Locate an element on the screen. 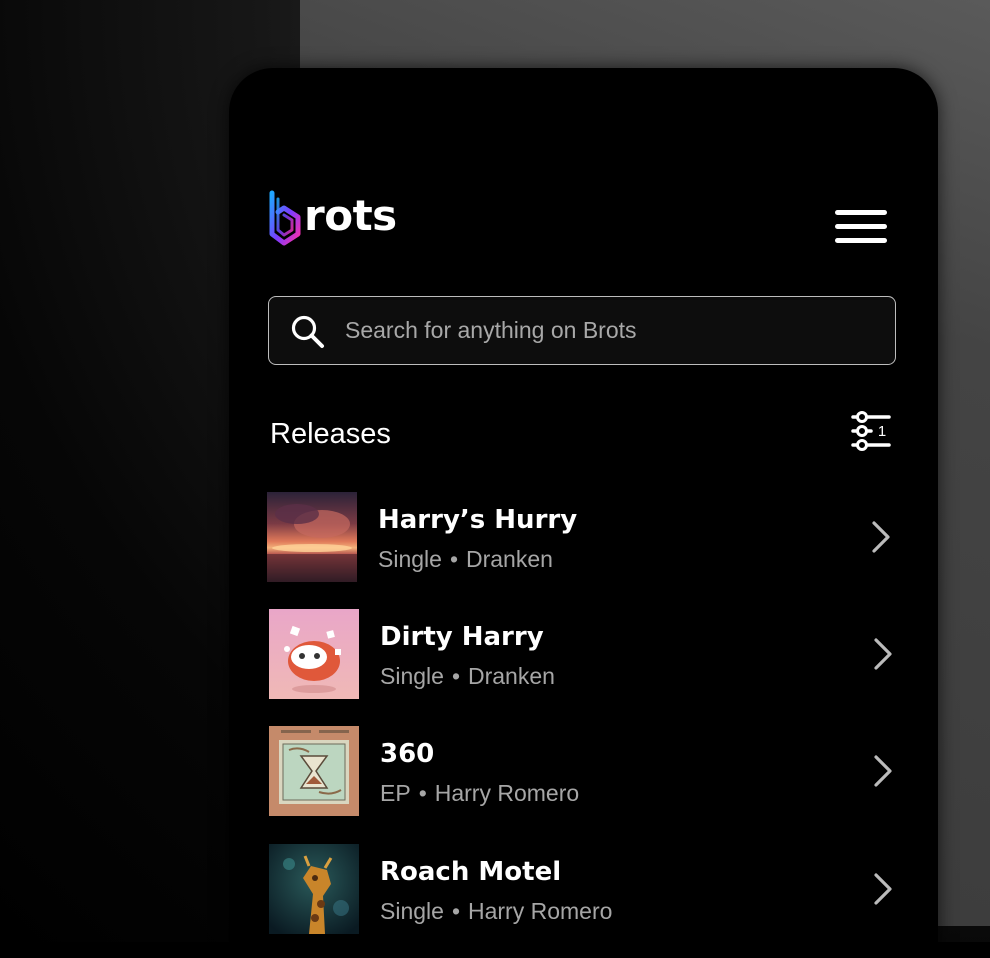 This screenshot has height=958, width=990. release-title: 360 is located at coordinates (407, 754).